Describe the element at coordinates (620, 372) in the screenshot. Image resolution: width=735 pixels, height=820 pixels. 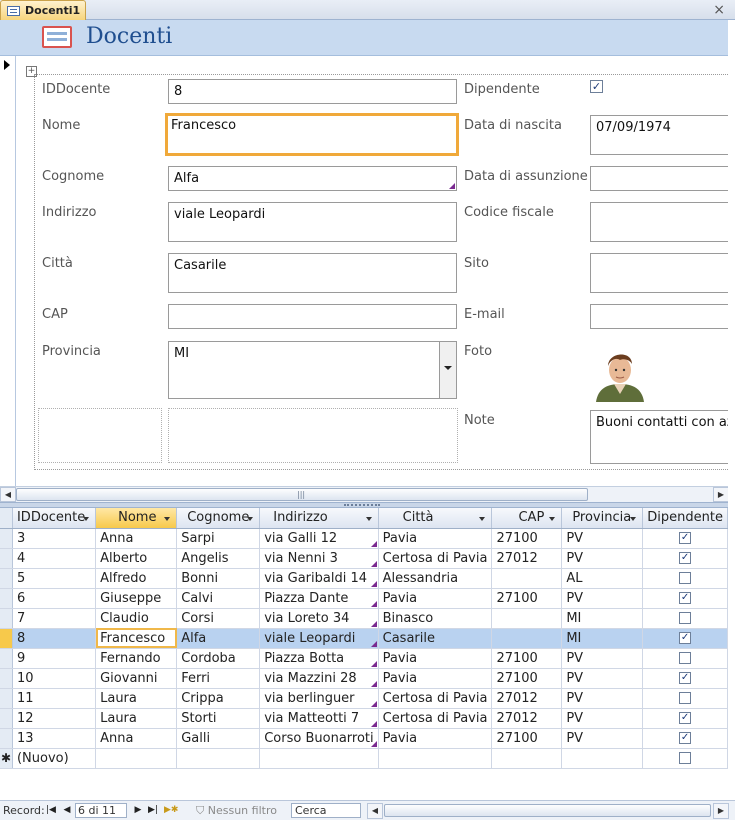
I see `photo-attachment` at that location.